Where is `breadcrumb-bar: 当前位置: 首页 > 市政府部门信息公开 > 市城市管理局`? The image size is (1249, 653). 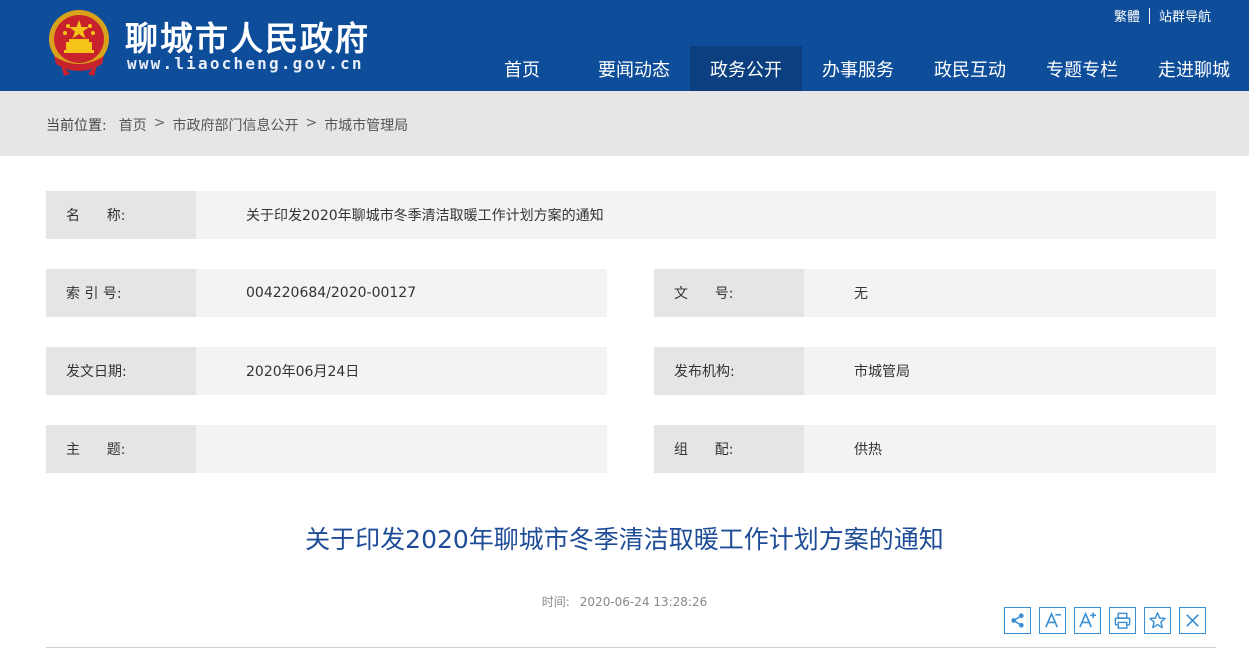 breadcrumb-bar: 当前位置: 首页 > 市政府部门信息公开 > 市城市管理局 is located at coordinates (624, 123).